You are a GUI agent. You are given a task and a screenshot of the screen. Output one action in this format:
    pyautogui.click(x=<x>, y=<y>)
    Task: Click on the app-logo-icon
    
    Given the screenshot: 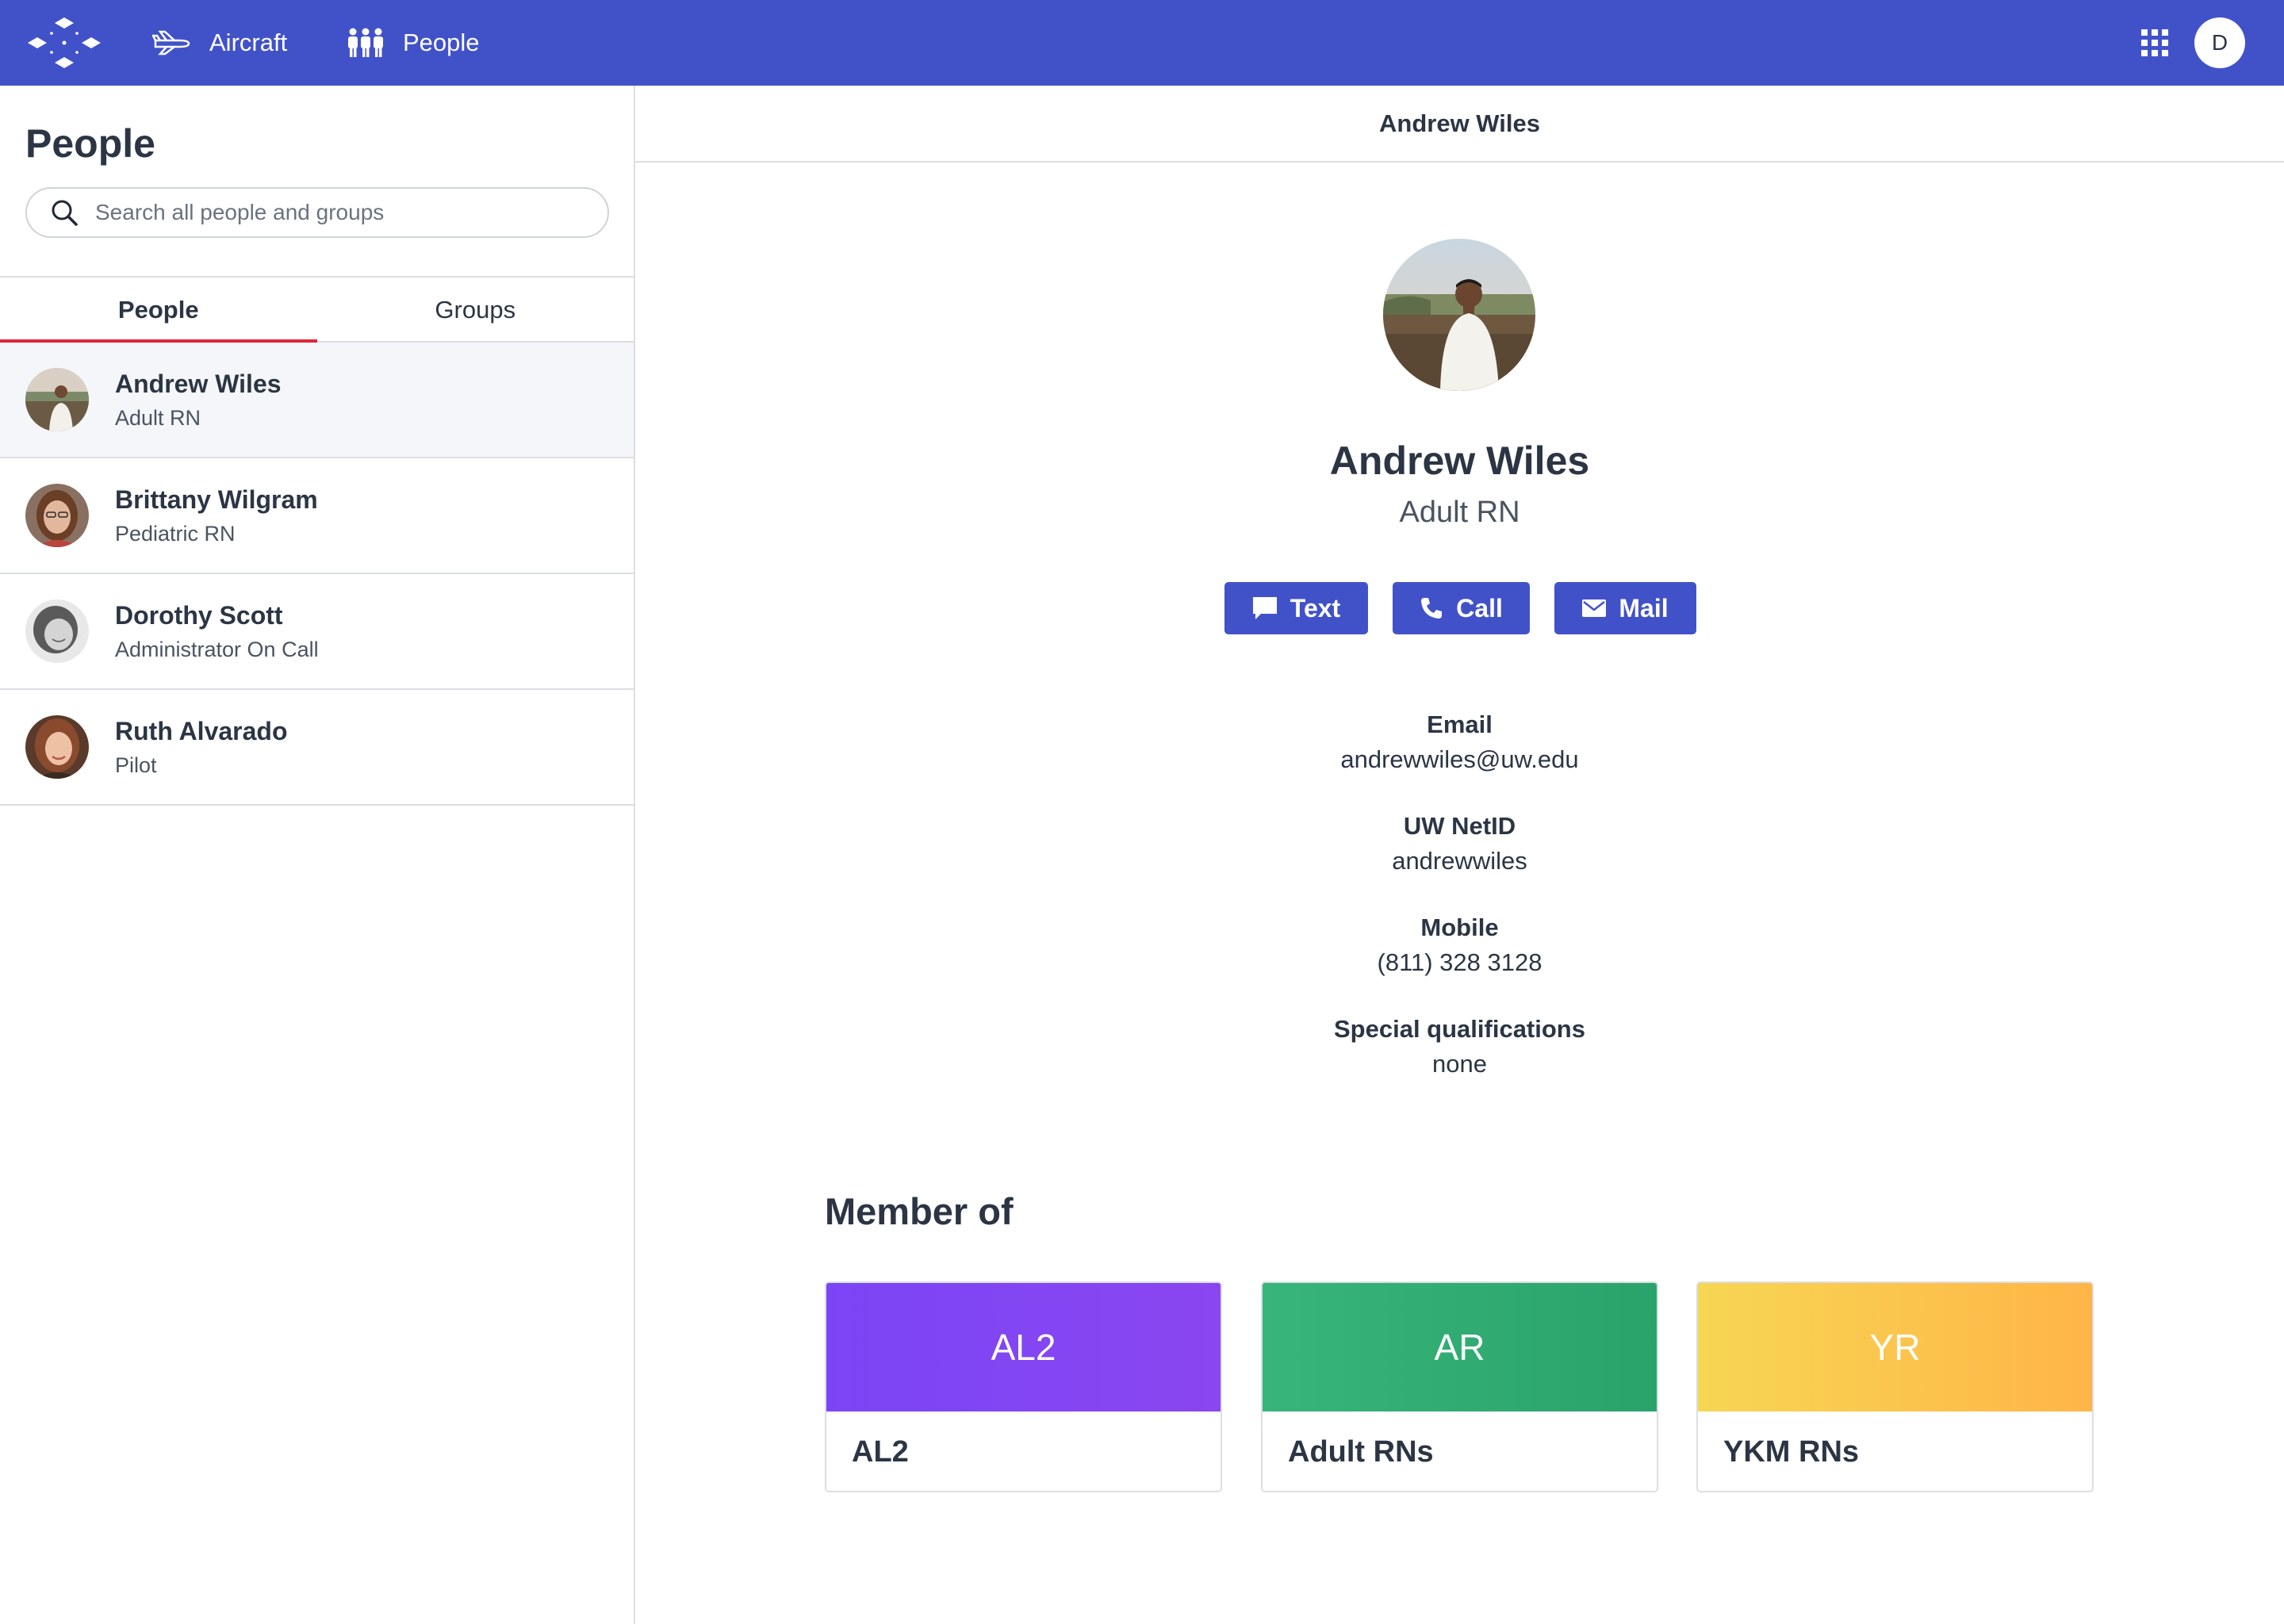 What is the action you would take?
    pyautogui.click(x=64, y=42)
    